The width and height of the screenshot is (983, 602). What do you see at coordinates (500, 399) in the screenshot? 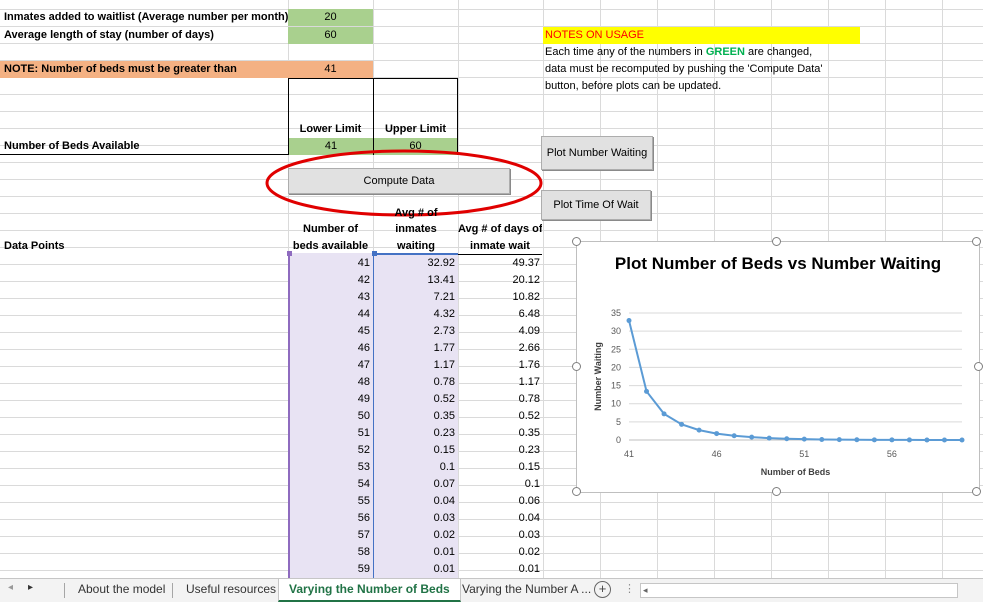
I see `wait-days-cell: 0.78` at bounding box center [500, 399].